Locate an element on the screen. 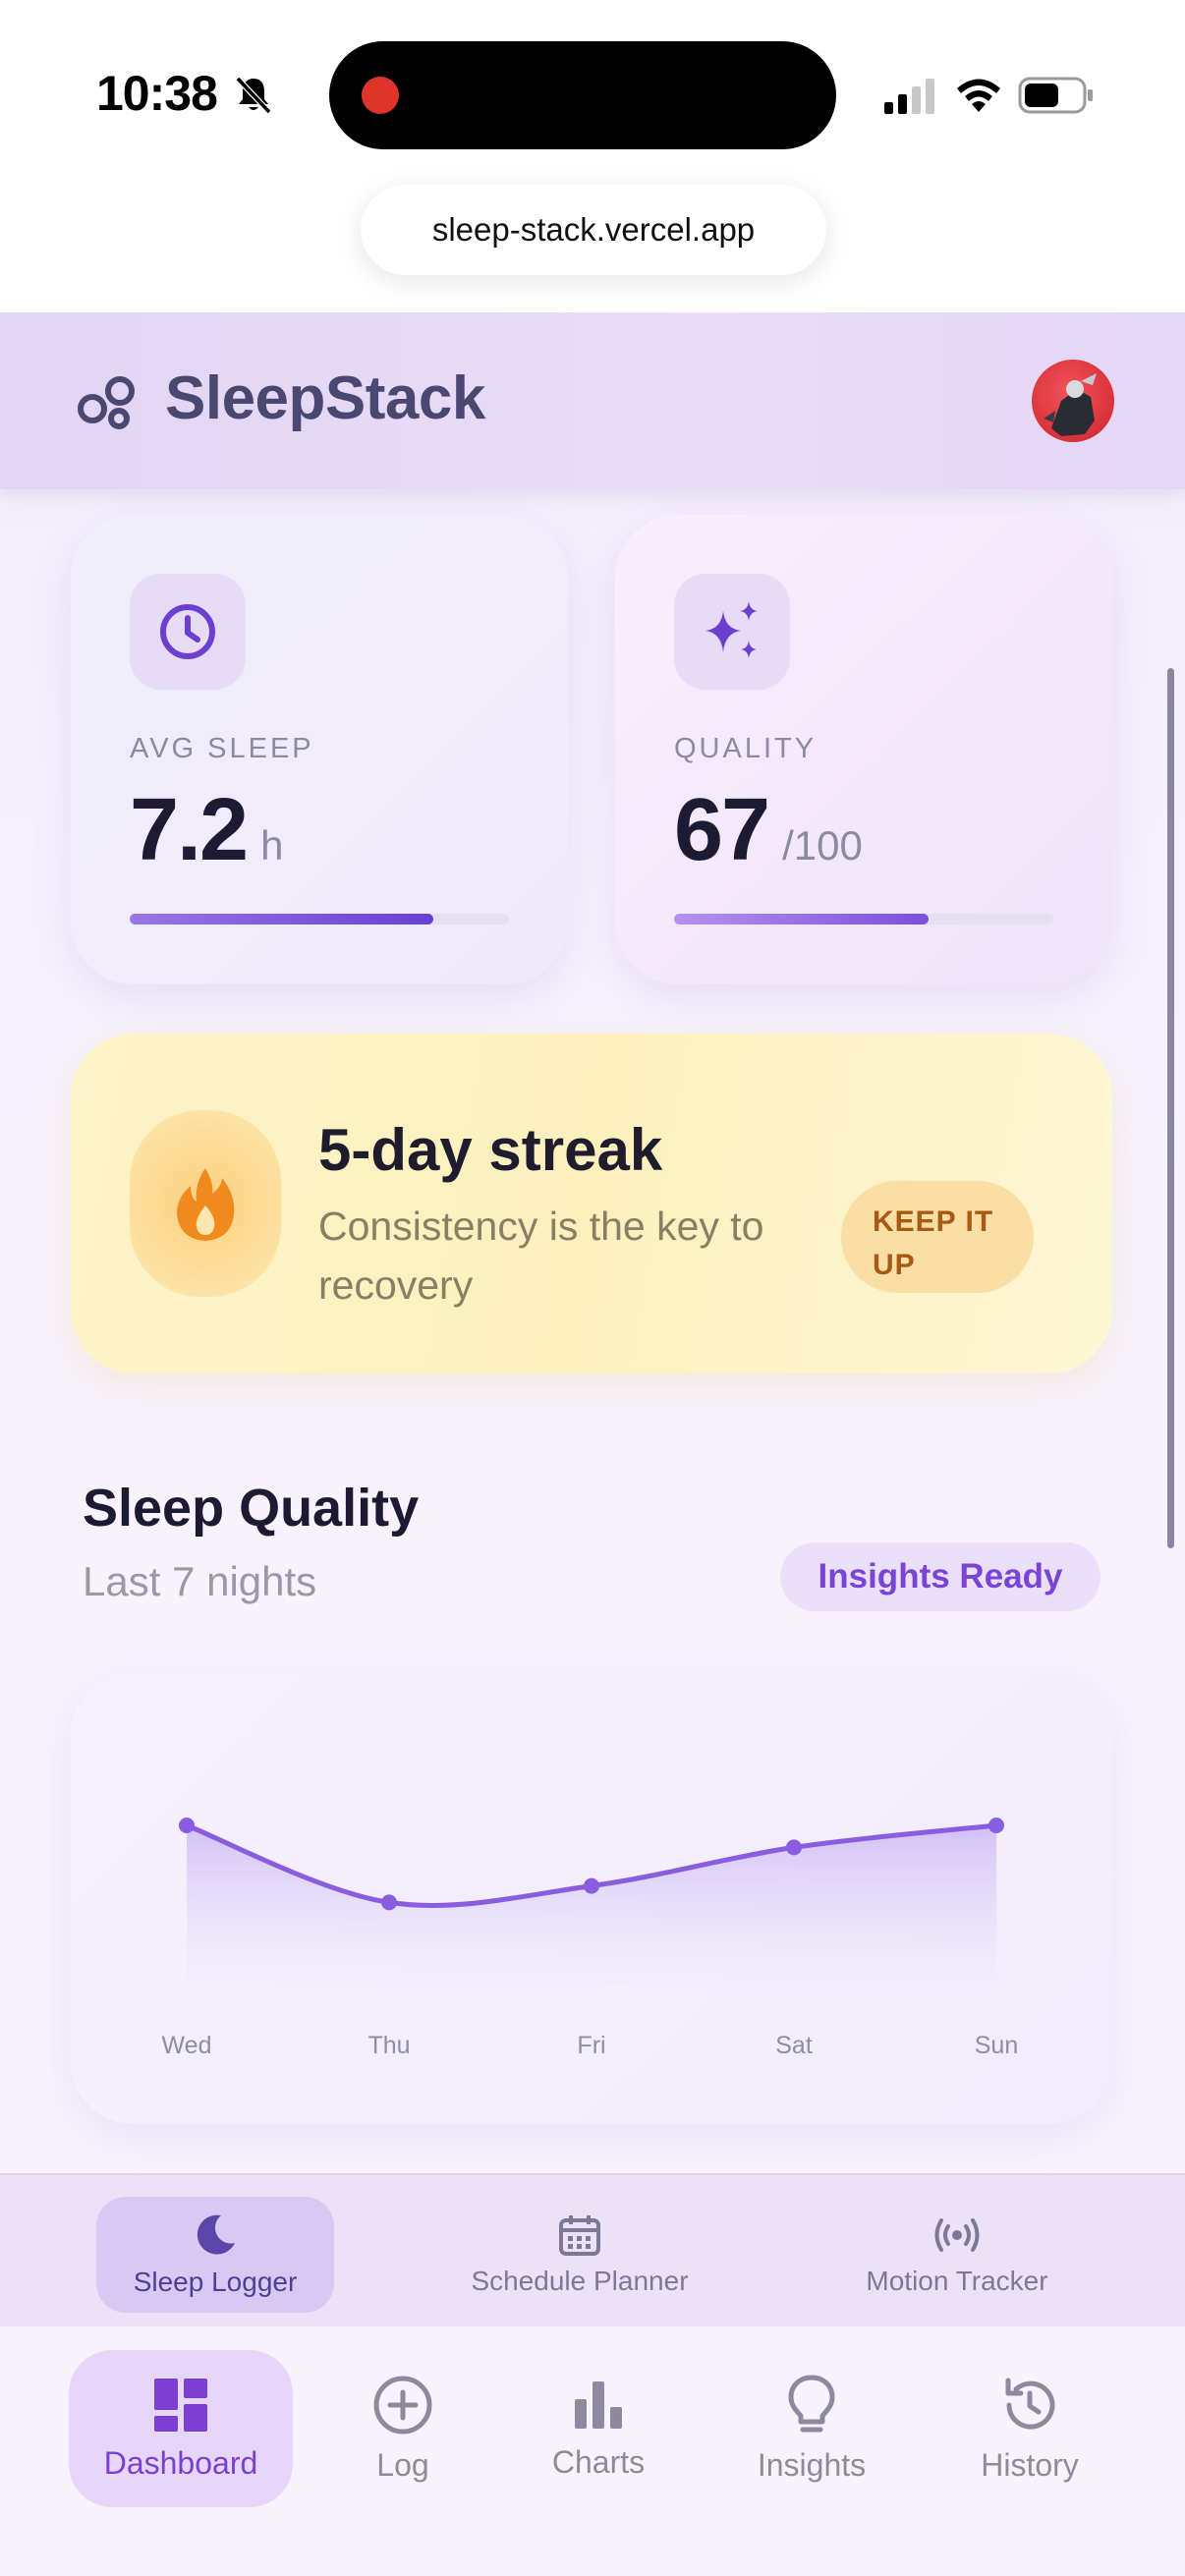 Image resolution: width=1185 pixels, height=2576 pixels. tab-history: History is located at coordinates (1030, 2428).